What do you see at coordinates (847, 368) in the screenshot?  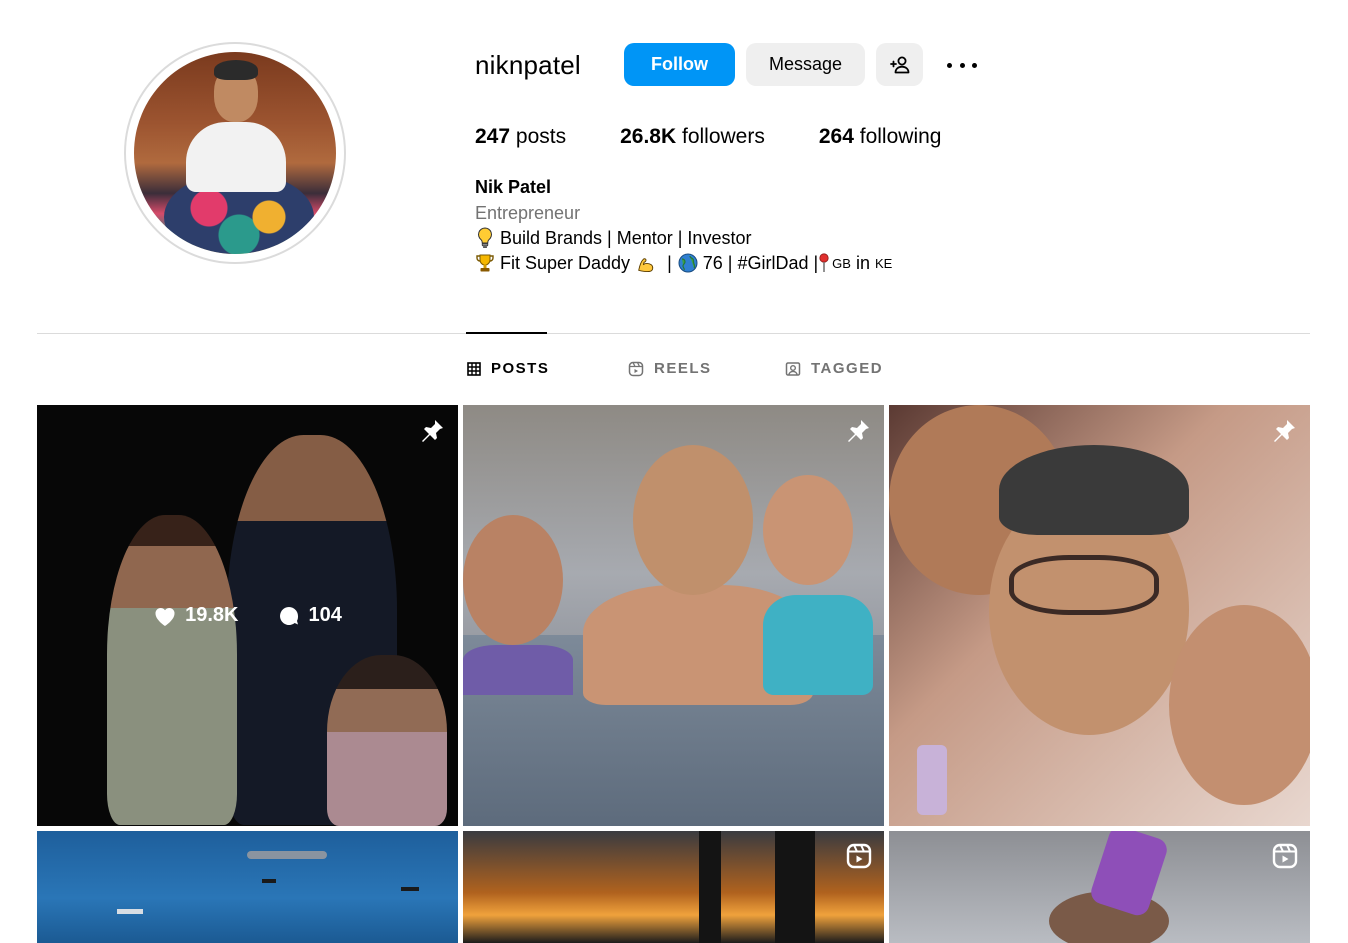 I see `tab-tagged-label: TAGGED` at bounding box center [847, 368].